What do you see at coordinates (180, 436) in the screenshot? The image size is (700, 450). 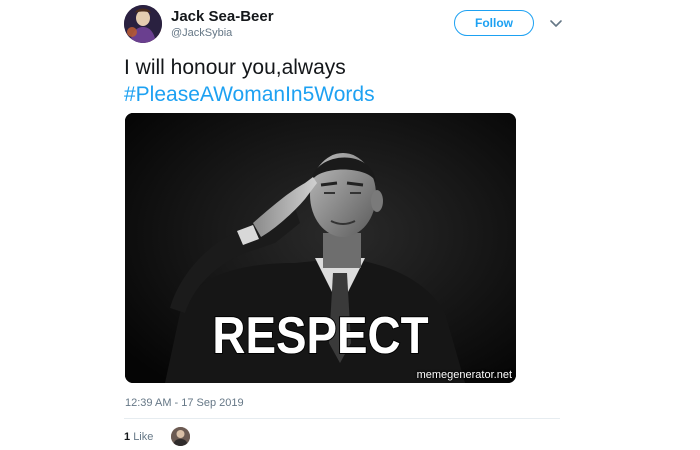 I see `liker-avatar` at bounding box center [180, 436].